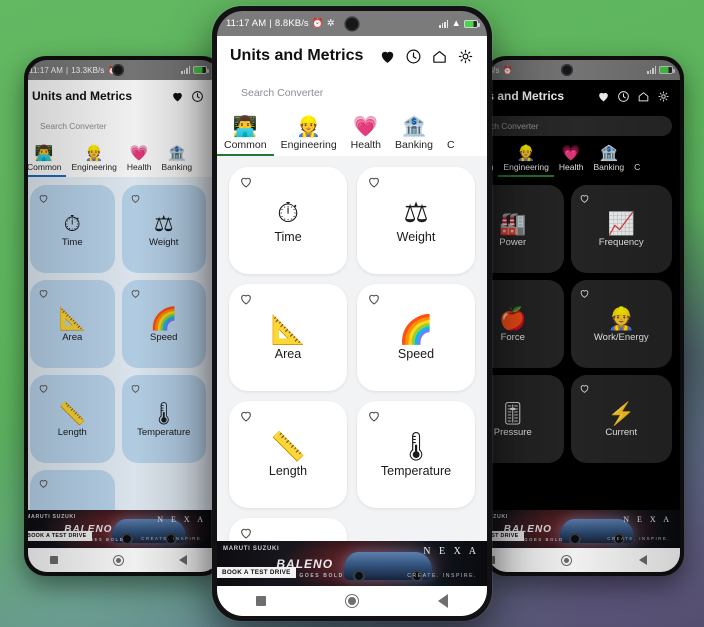 This screenshot has height=627, width=704. I want to click on ad-slogan: CREATE. INSPIRE., so click(442, 576).